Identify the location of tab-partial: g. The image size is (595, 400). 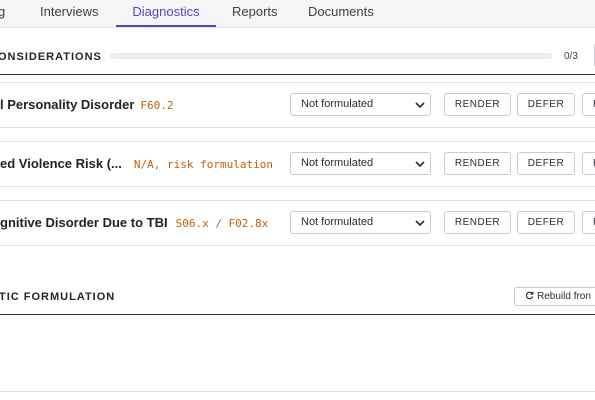
(2, 13).